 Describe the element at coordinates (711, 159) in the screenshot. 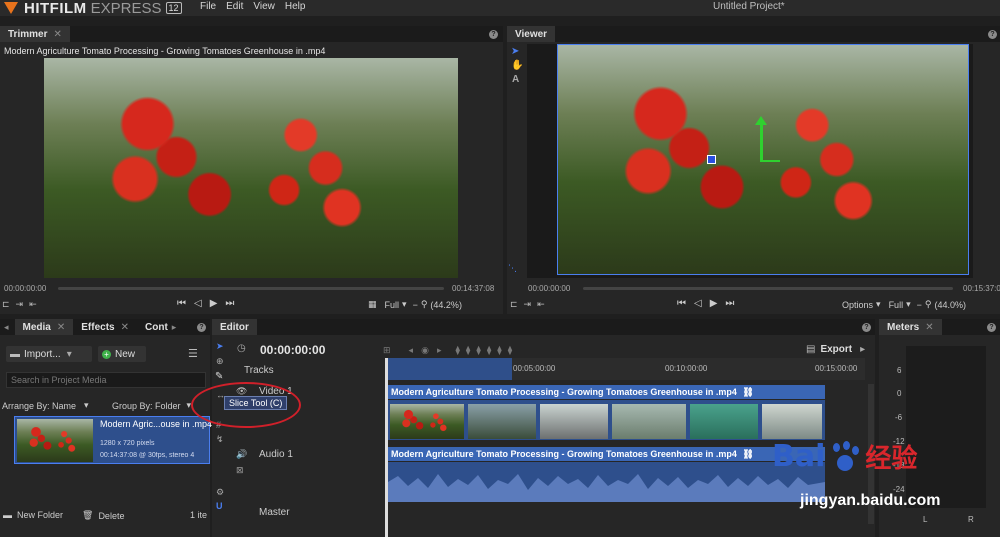

I see `anchor-point-handle` at that location.